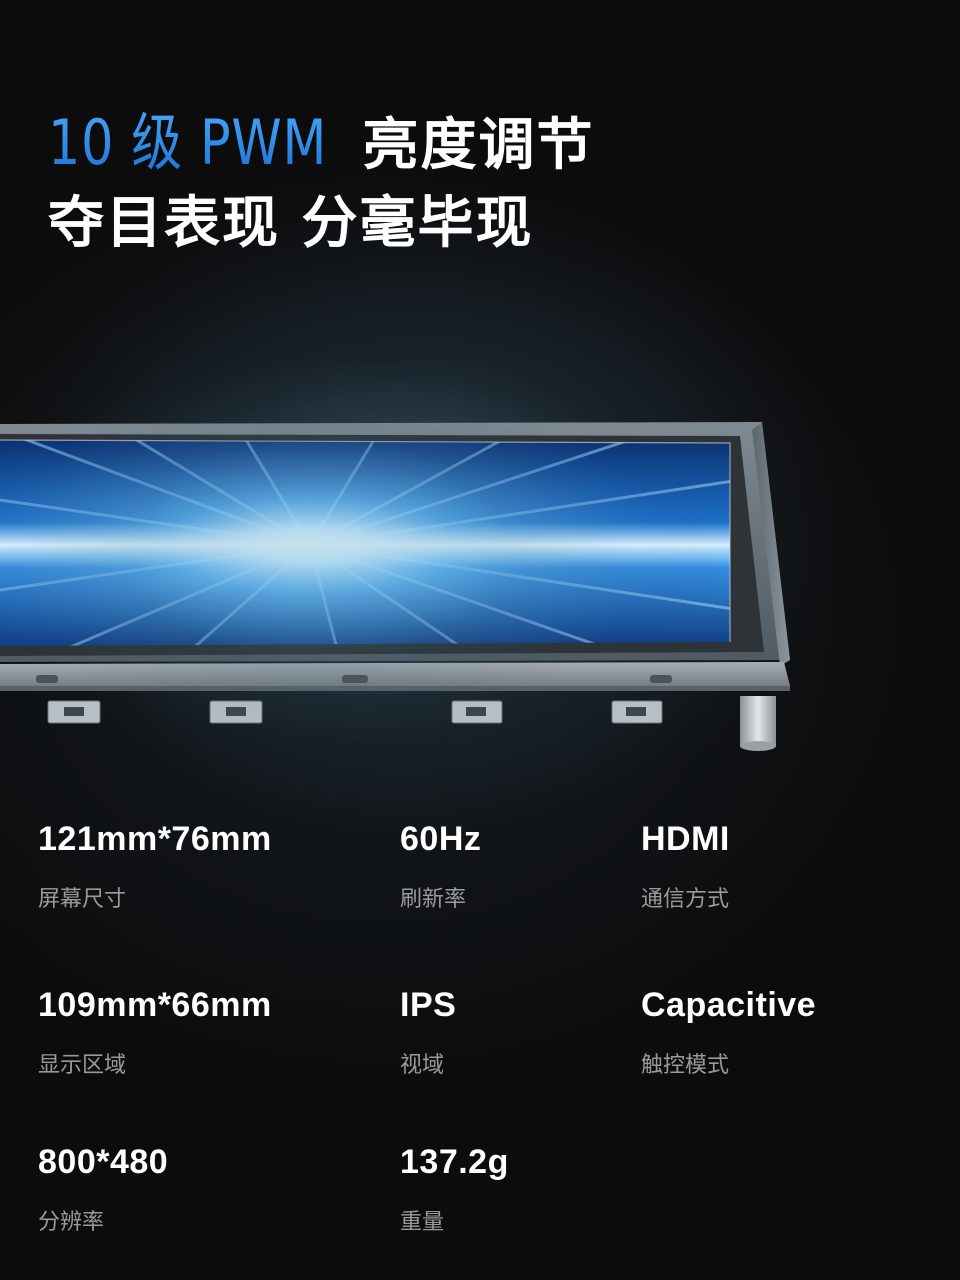  I want to click on spec-item-weight: 137.2g 重量, so click(454, 1189).